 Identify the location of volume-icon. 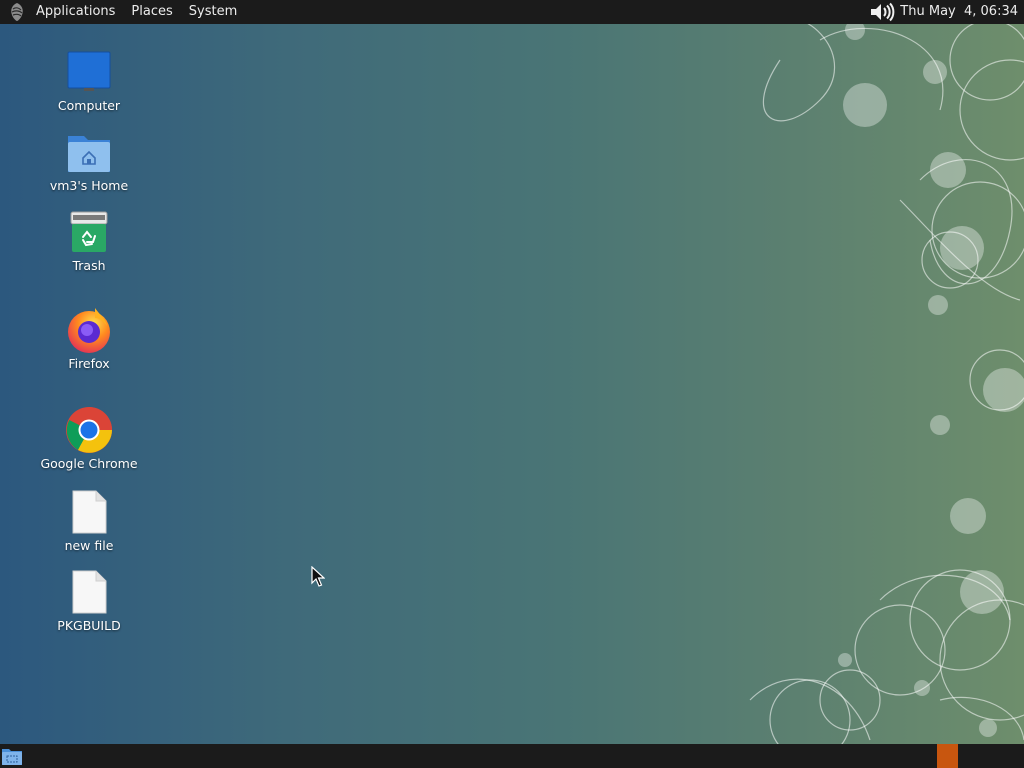
(882, 12).